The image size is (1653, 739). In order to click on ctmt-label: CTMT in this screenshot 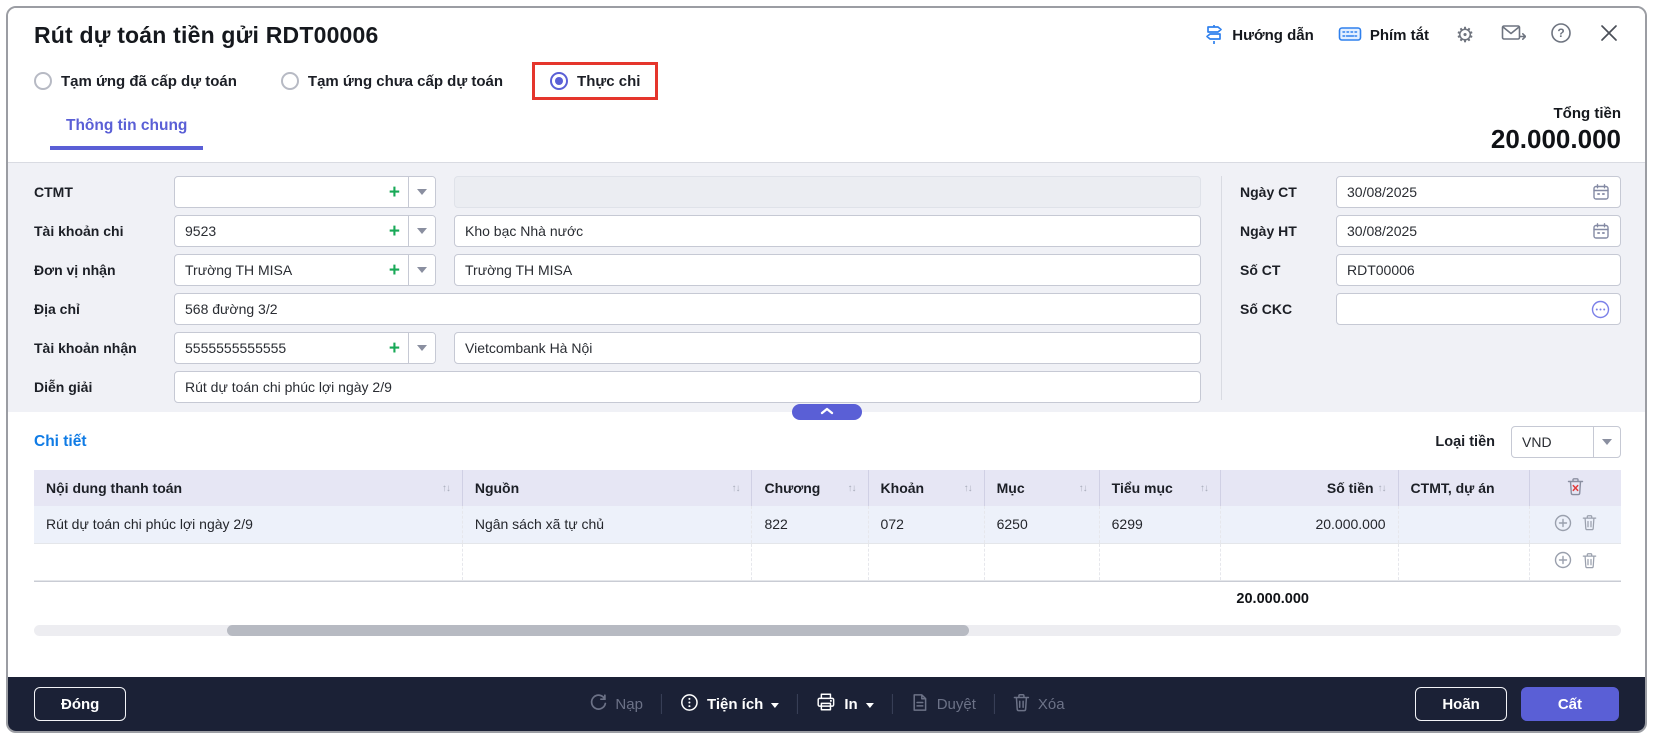, I will do `click(53, 192)`.